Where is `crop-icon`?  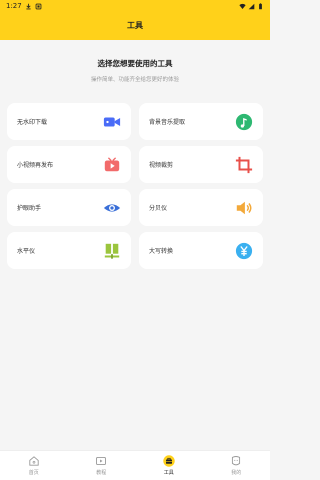 crop-icon is located at coordinates (244, 165).